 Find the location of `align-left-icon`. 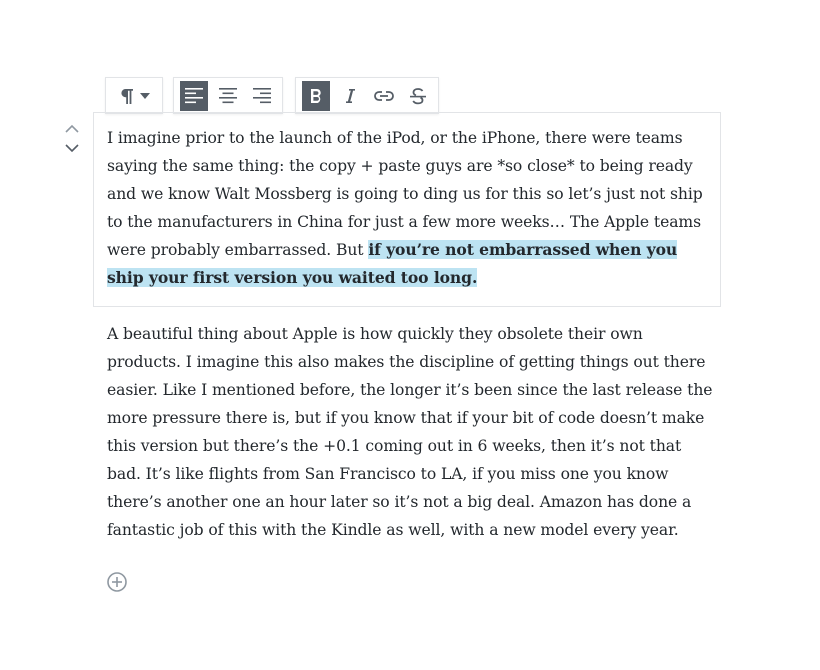

align-left-icon is located at coordinates (194, 95).